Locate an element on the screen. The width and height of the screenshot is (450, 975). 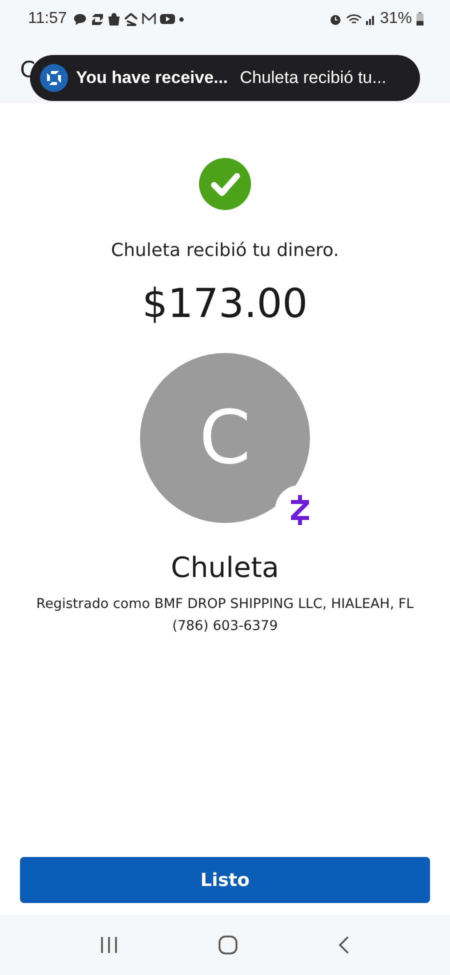
amount: $173.00 is located at coordinates (225, 304).